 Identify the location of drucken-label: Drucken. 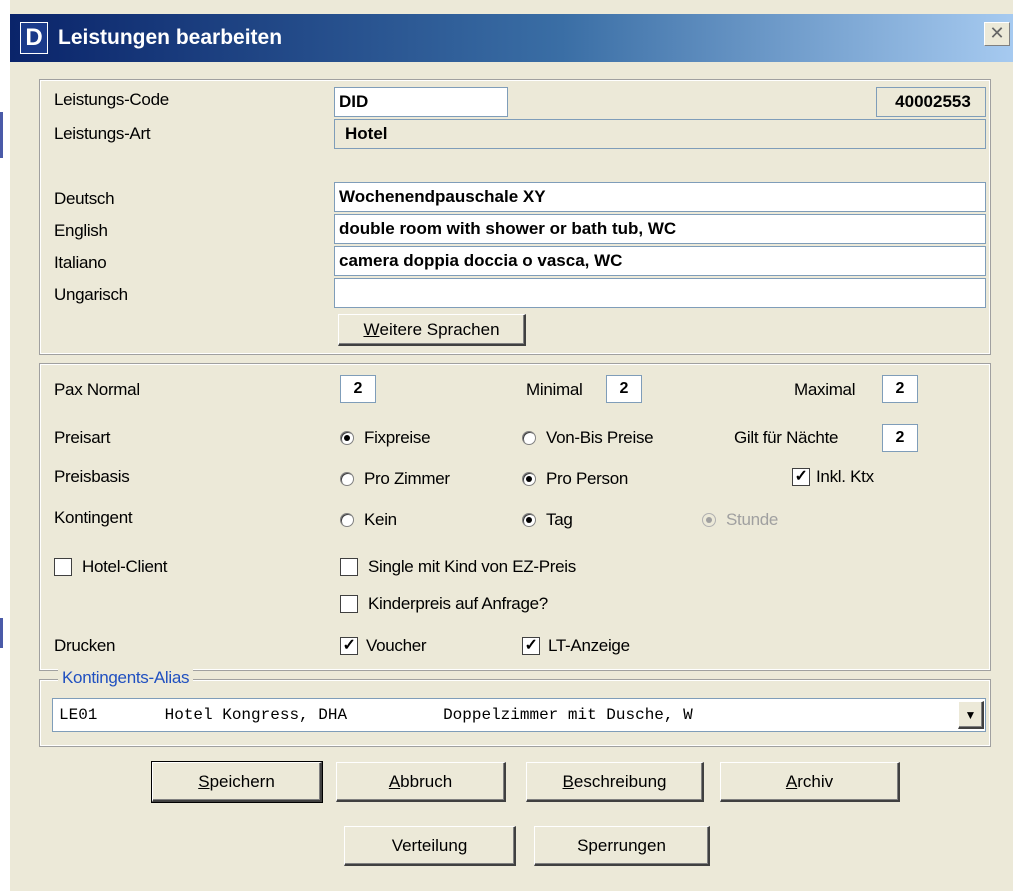
(85, 645).